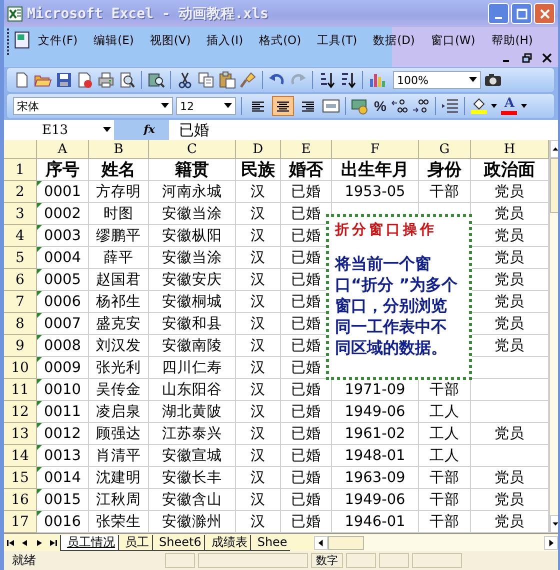 This screenshot has width=560, height=570. I want to click on spreadsheet-icon, so click(15, 14).